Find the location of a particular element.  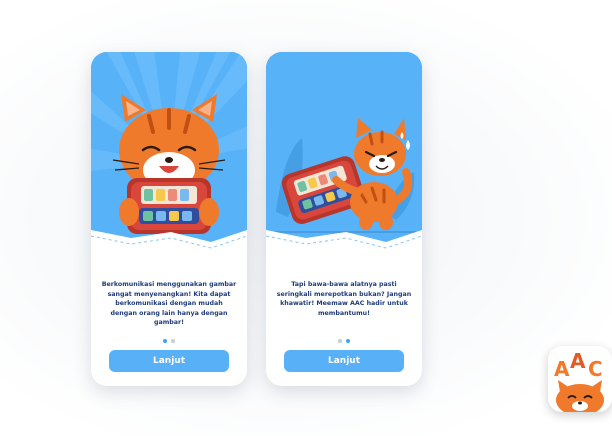

aac-logo-icon: A A C is located at coordinates (580, 379).